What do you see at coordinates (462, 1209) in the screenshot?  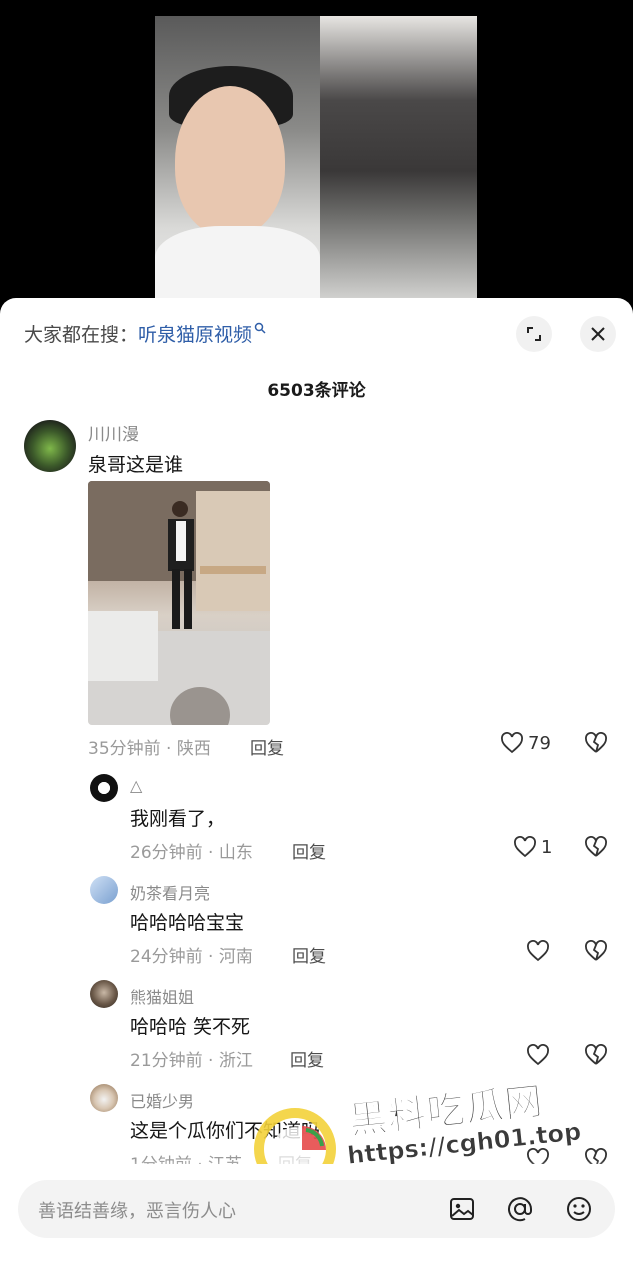 I see `image-icon` at bounding box center [462, 1209].